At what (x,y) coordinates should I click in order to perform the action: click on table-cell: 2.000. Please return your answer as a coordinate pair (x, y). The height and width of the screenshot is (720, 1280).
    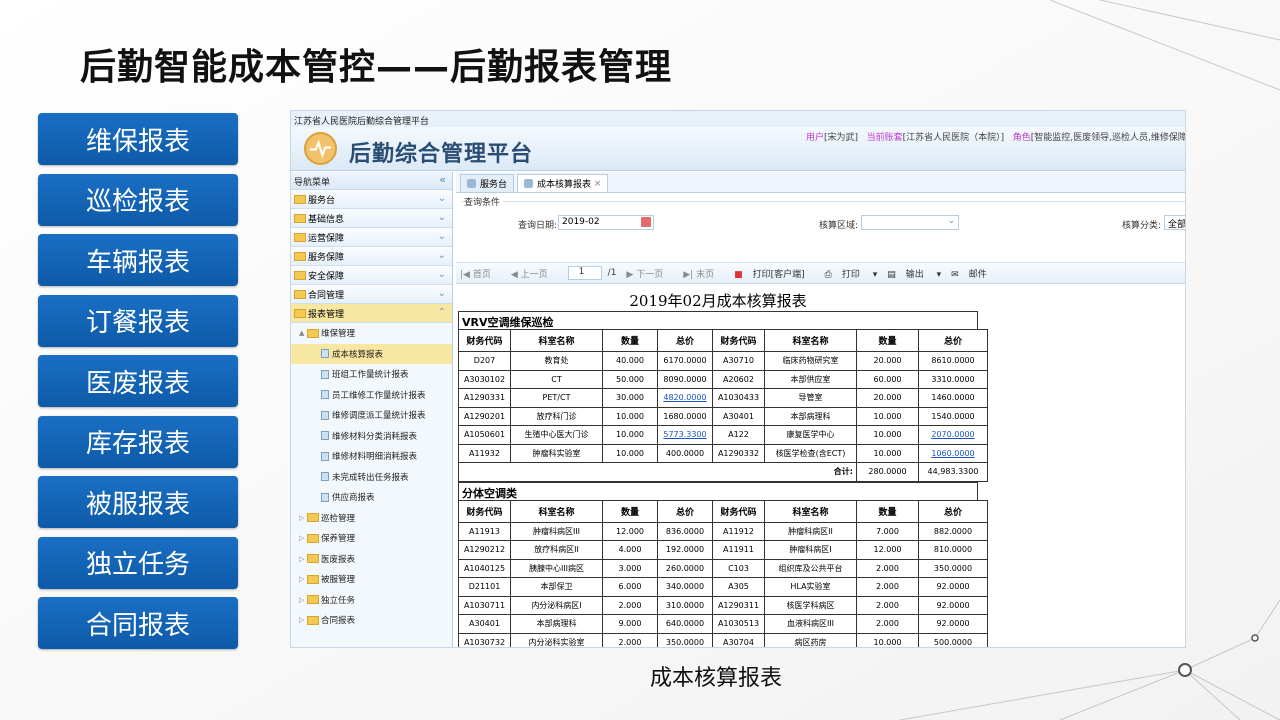
    Looking at the image, I should click on (887, 605).